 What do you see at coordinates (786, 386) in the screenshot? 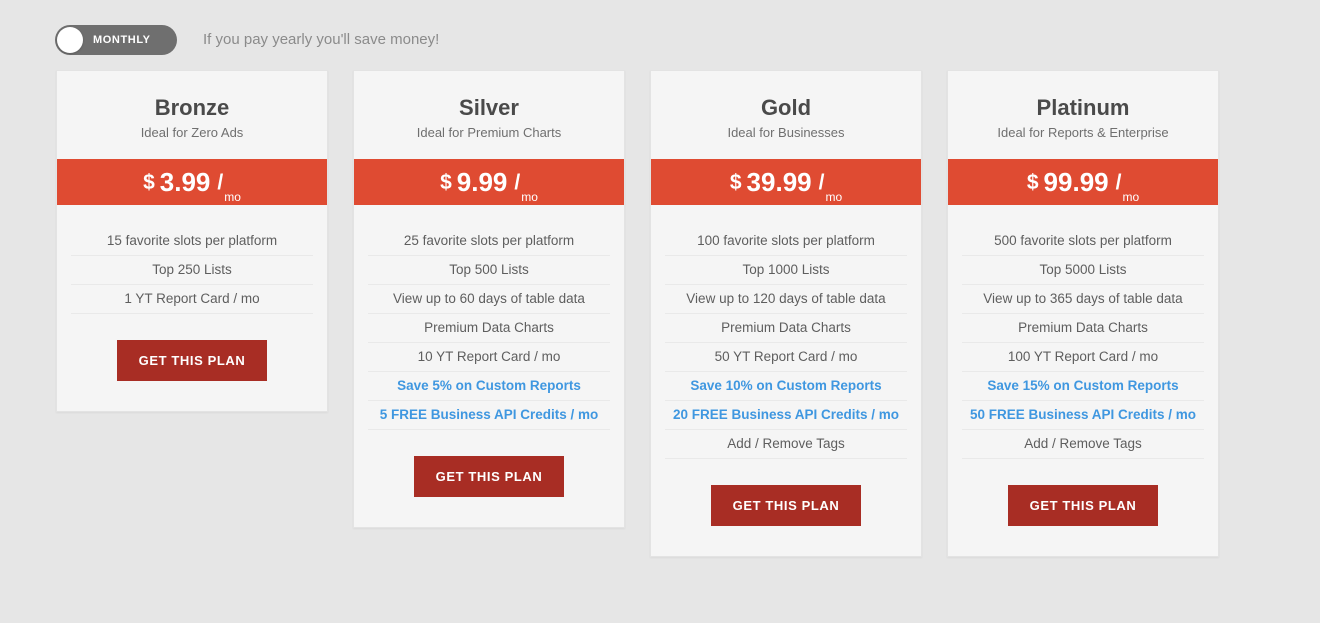
I see `feature-item-highlight: Save 10% on Custom Reports` at bounding box center [786, 386].